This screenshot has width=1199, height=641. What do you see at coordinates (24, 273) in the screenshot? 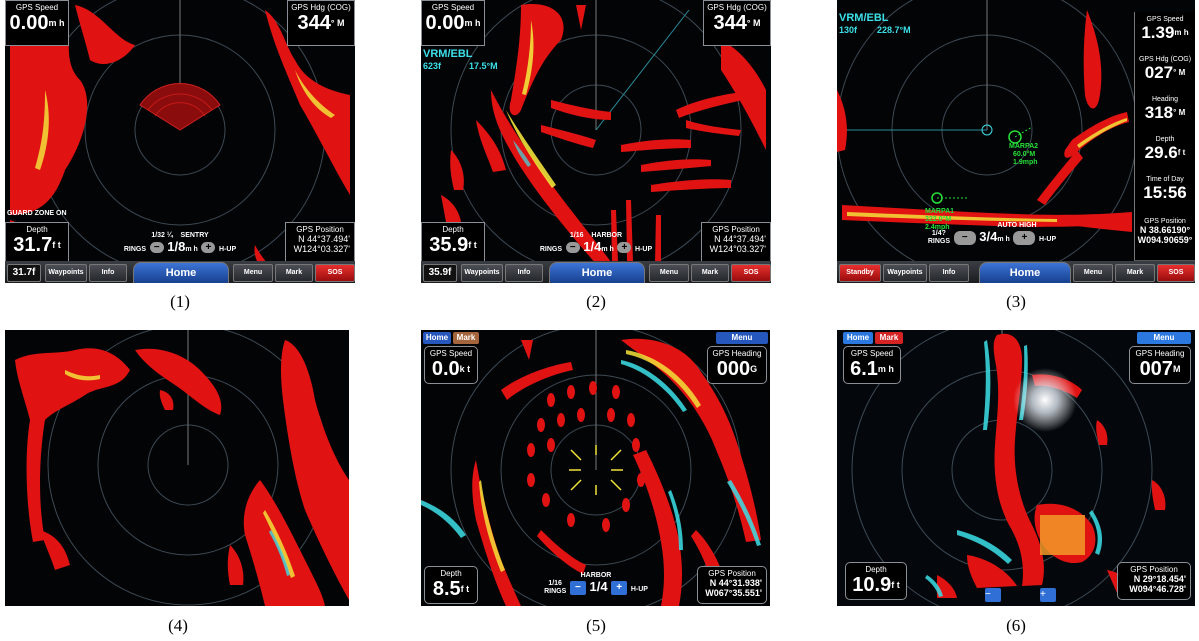
I see `depth-button: 31.7f` at bounding box center [24, 273].